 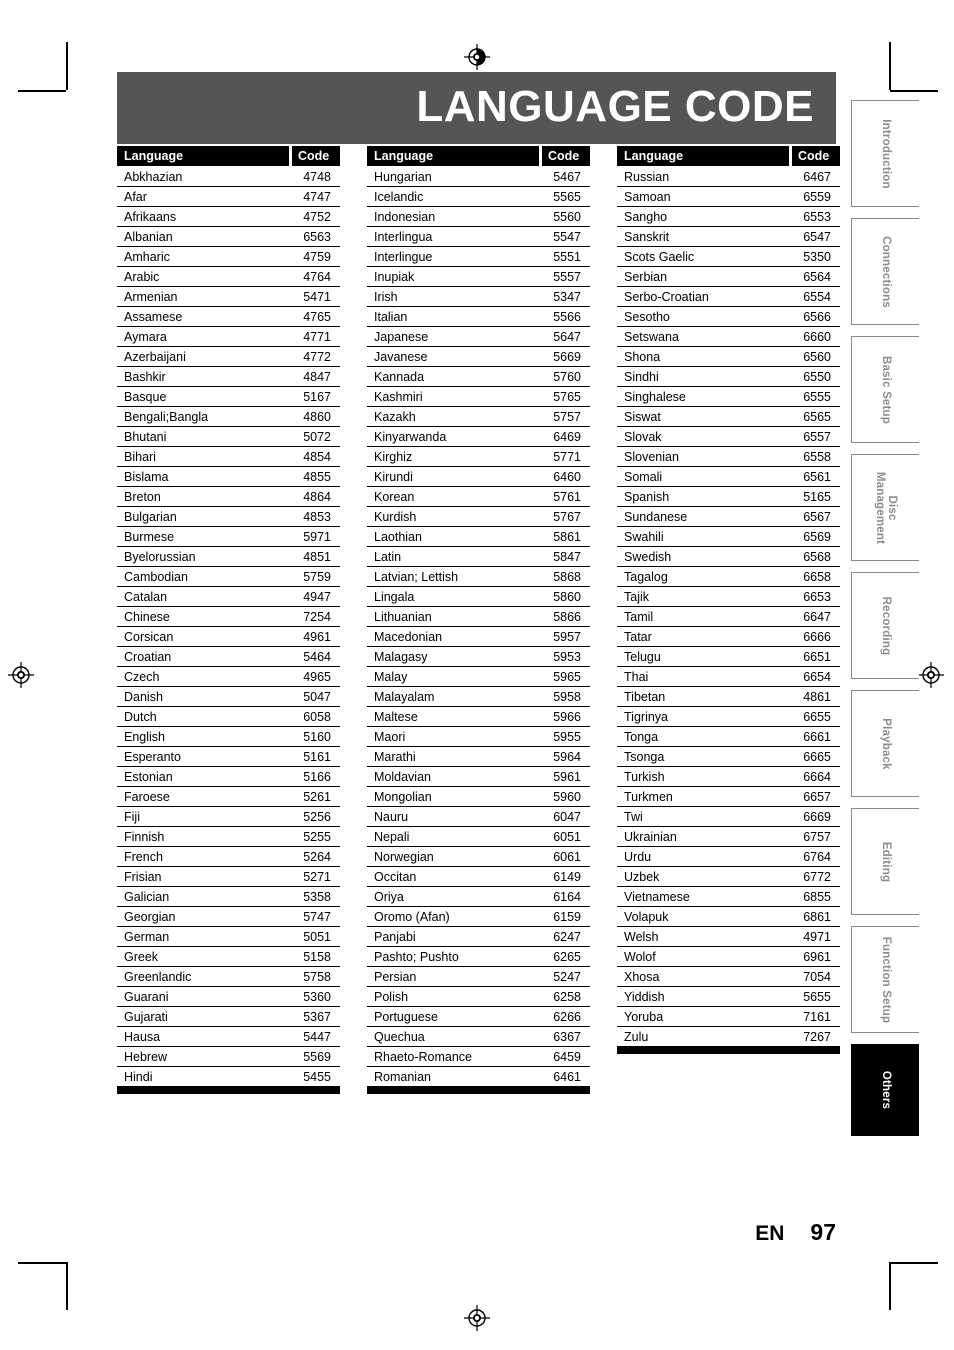 What do you see at coordinates (138, 1076) in the screenshot?
I see `language-name: Hindi` at bounding box center [138, 1076].